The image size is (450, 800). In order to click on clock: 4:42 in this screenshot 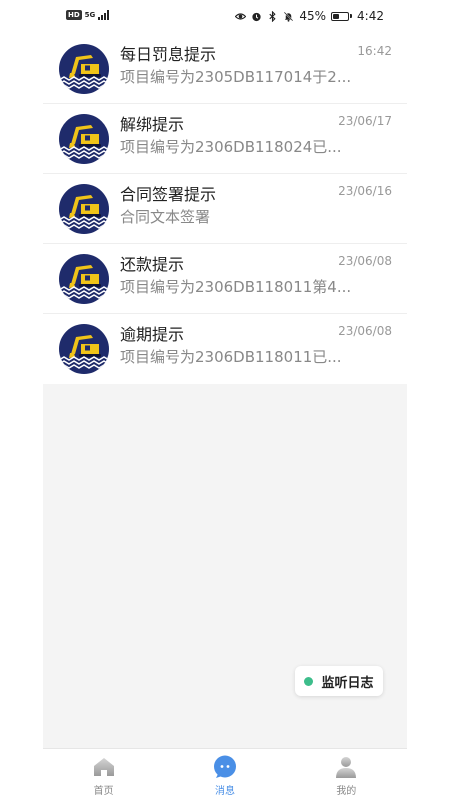, I will do `click(370, 16)`.